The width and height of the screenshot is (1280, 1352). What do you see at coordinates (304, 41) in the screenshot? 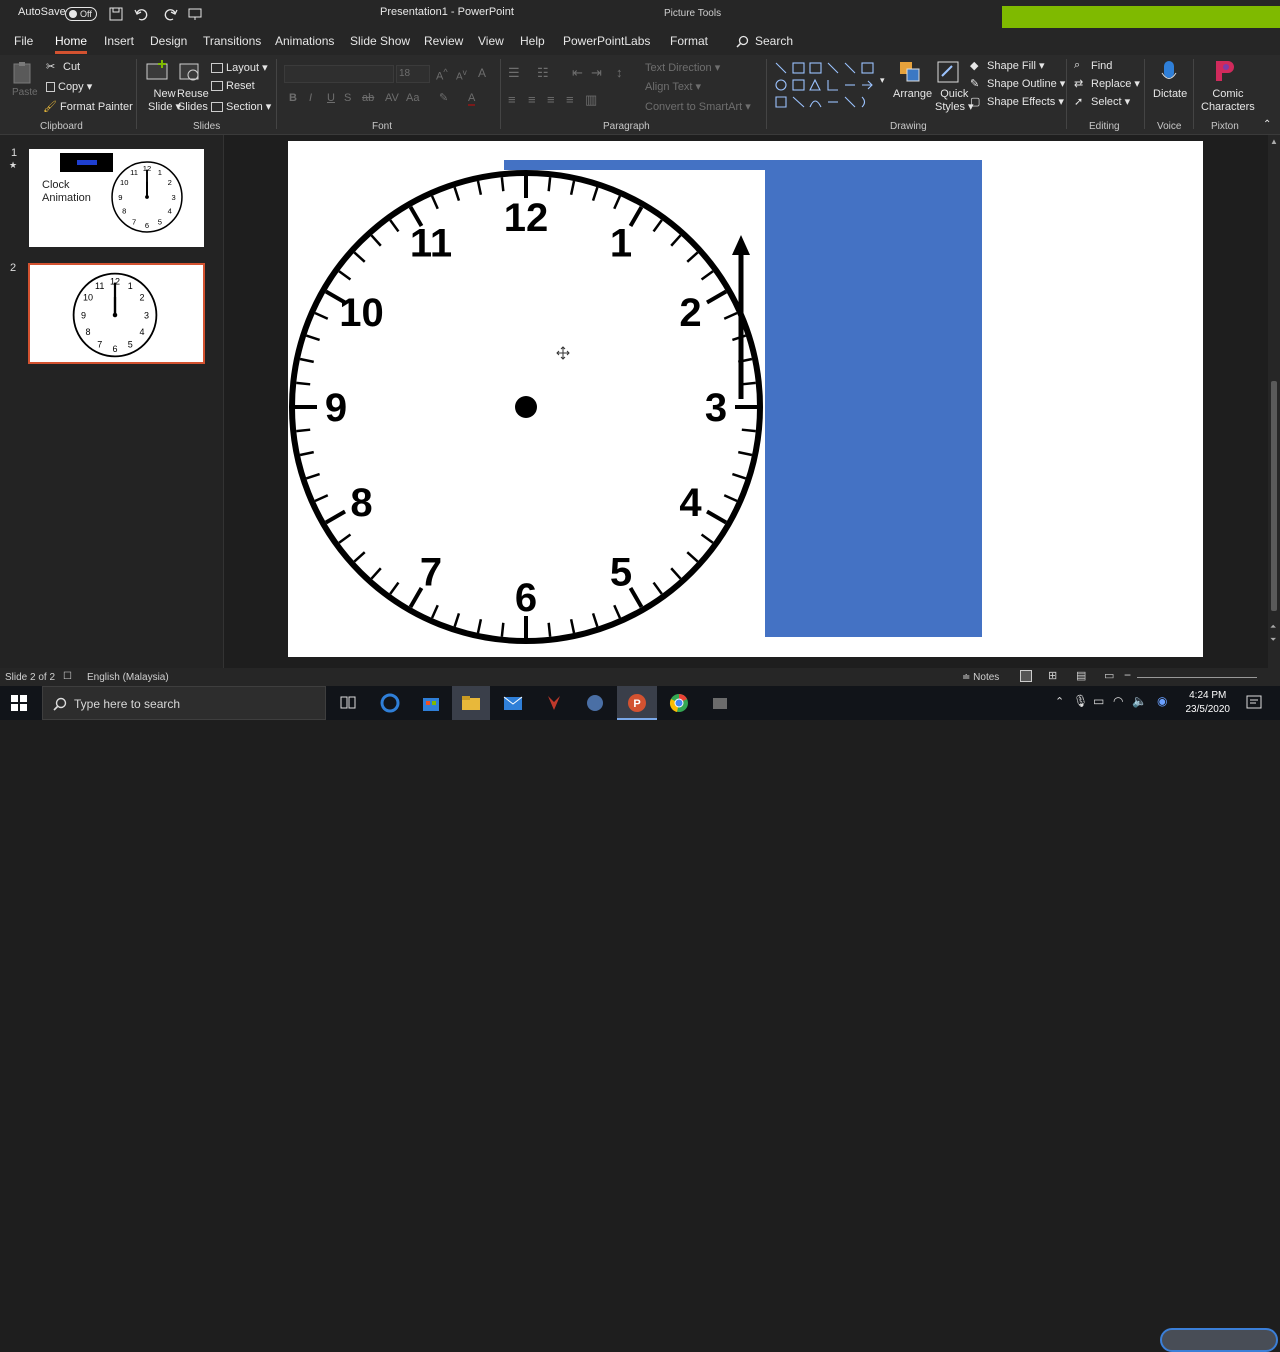
I see `tab-animations: Animations` at bounding box center [304, 41].